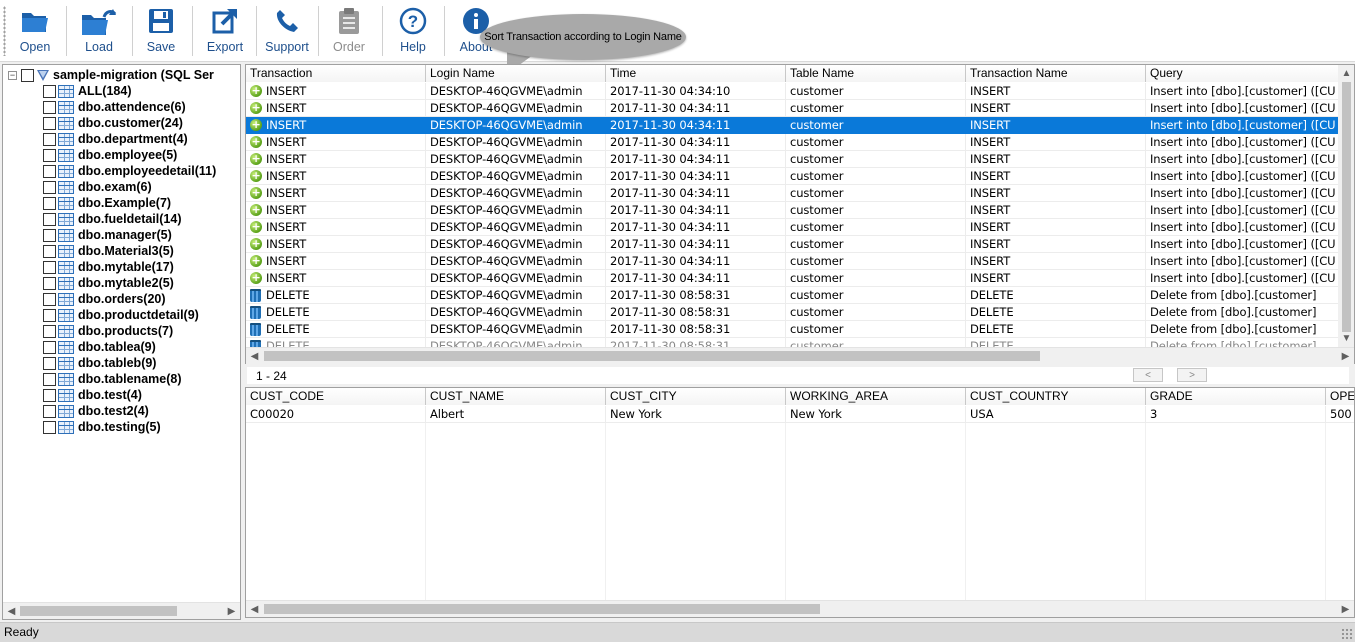 This screenshot has height=642, width=1355. I want to click on support-button: Support, so click(287, 30).